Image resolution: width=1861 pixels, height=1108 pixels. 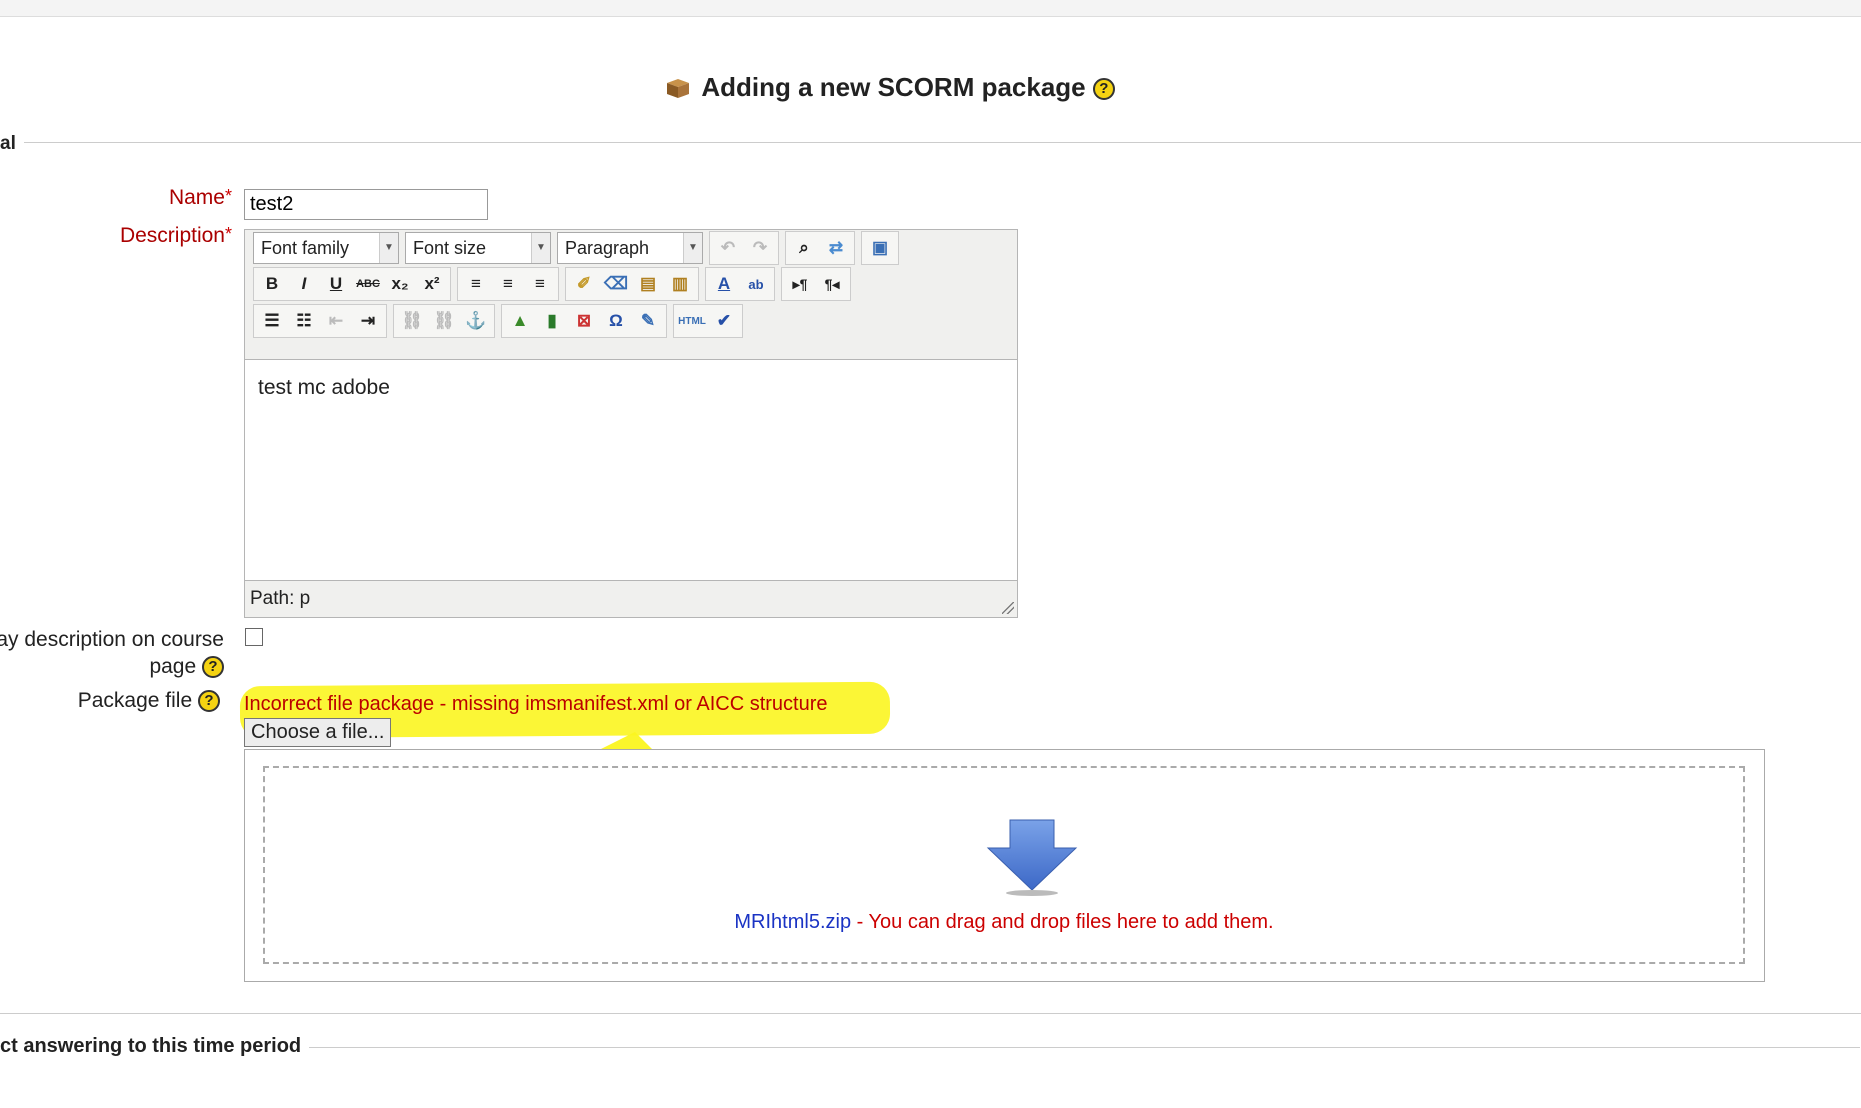 I want to click on unlink-icon: ⛓, so click(x=444, y=321).